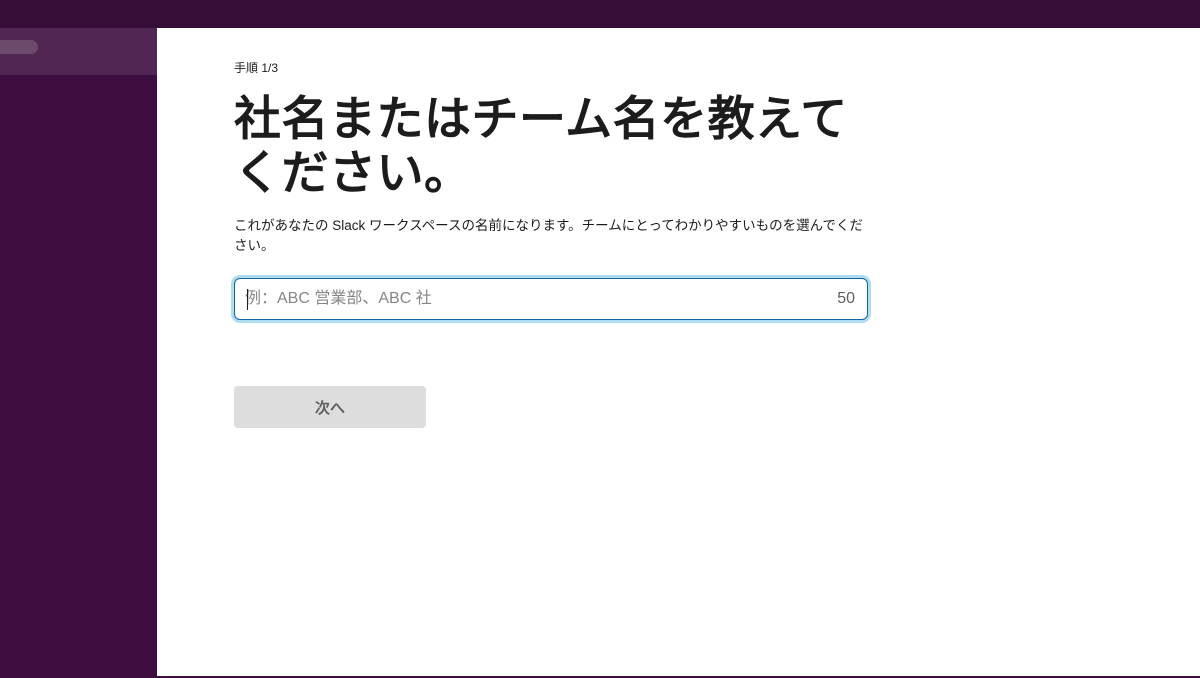  I want to click on sidebar, so click(78, 353).